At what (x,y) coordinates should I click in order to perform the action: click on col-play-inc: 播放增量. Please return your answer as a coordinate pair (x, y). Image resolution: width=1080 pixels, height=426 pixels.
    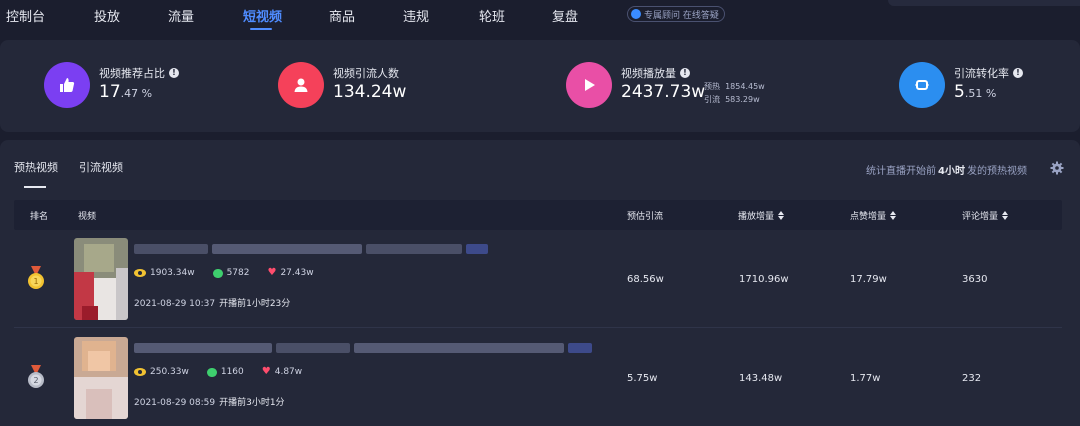
    Looking at the image, I should click on (761, 215).